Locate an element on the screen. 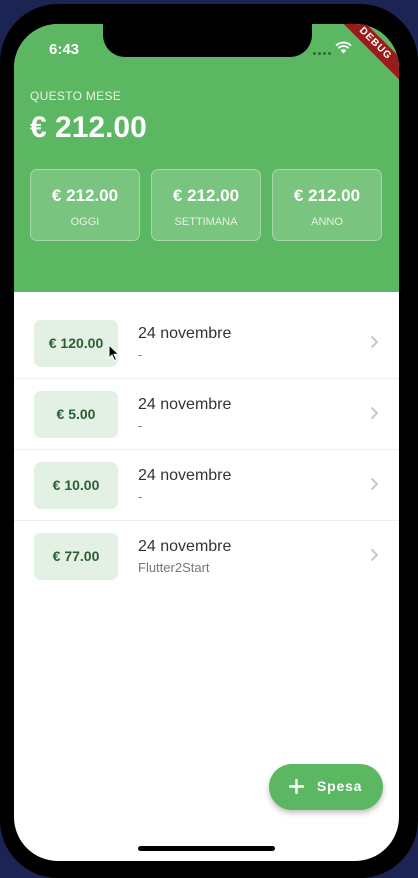  add-expense-label: Spesa is located at coordinates (340, 786).